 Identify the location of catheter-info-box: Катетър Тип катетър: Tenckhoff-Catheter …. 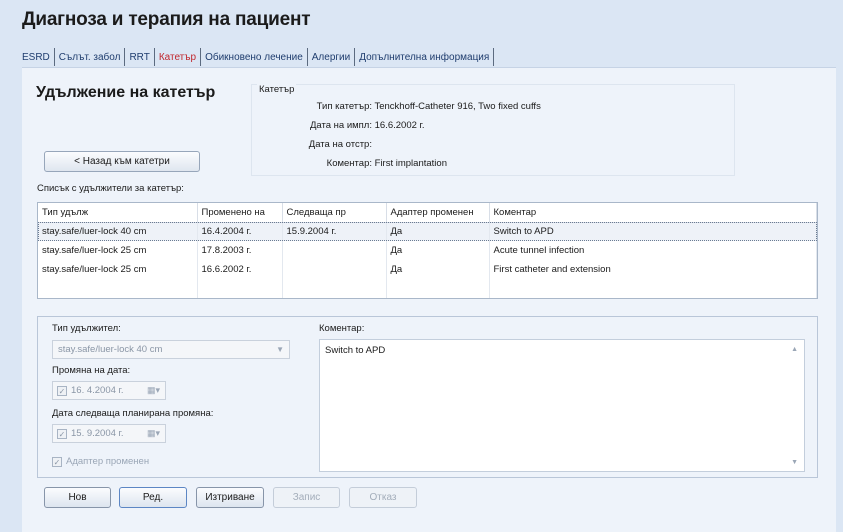
(493, 130).